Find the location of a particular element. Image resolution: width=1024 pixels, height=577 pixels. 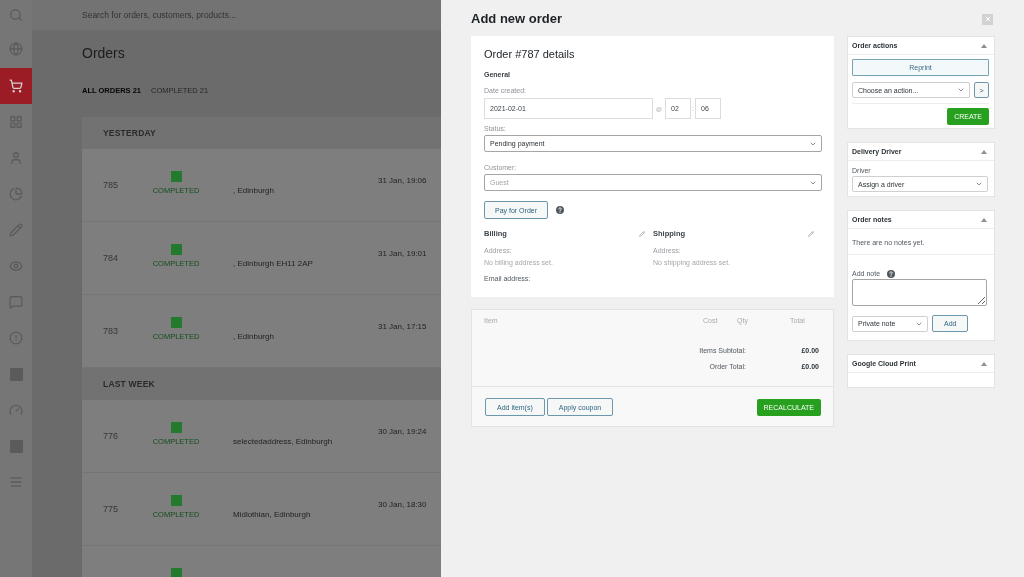

order-number: 784 is located at coordinates (111, 258).